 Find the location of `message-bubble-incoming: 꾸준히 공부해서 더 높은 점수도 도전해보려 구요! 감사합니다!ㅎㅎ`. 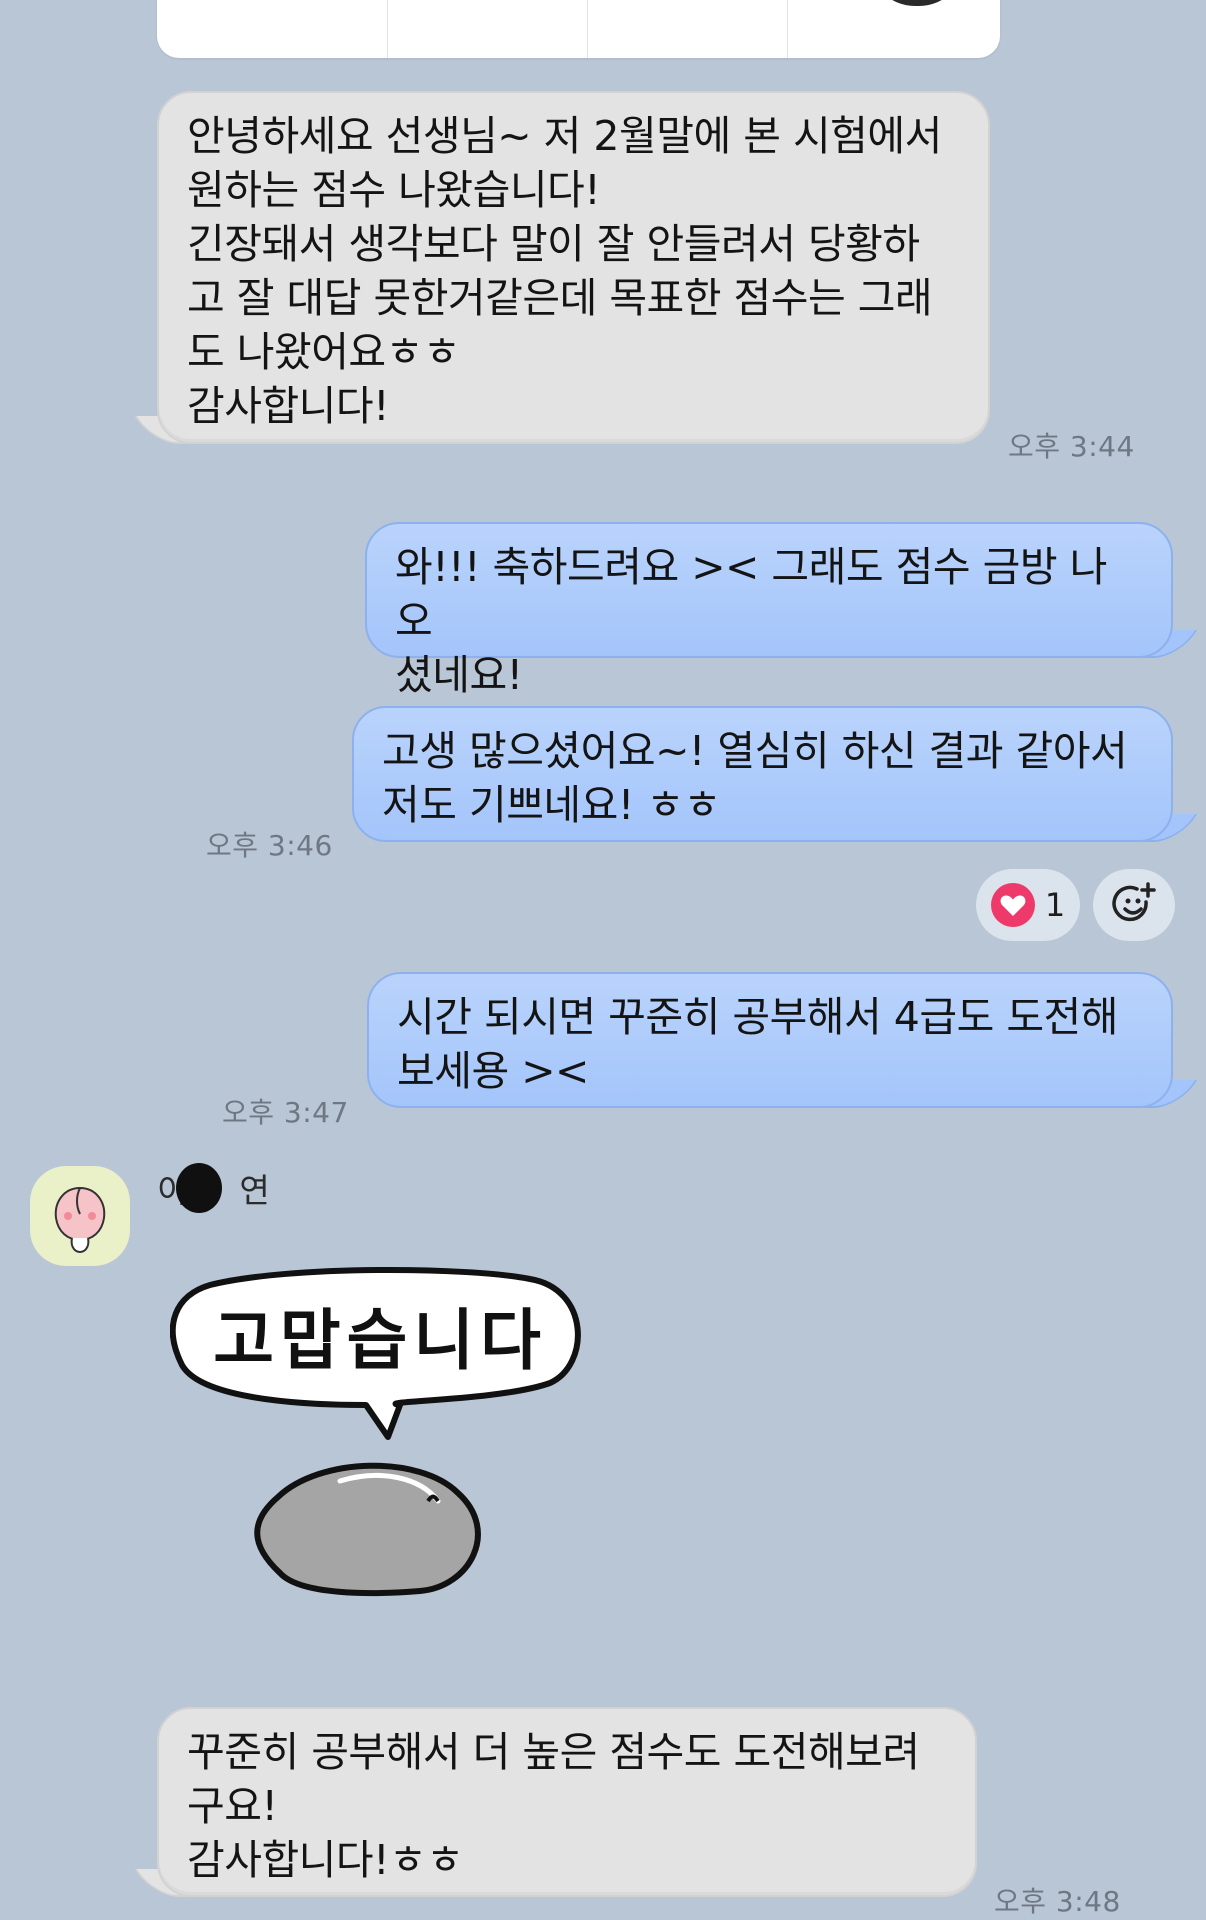

message-bubble-incoming: 꾸준히 공부해서 더 높은 점수도 도전해보려 구요! 감사합니다!ㅎㅎ is located at coordinates (567, 1802).